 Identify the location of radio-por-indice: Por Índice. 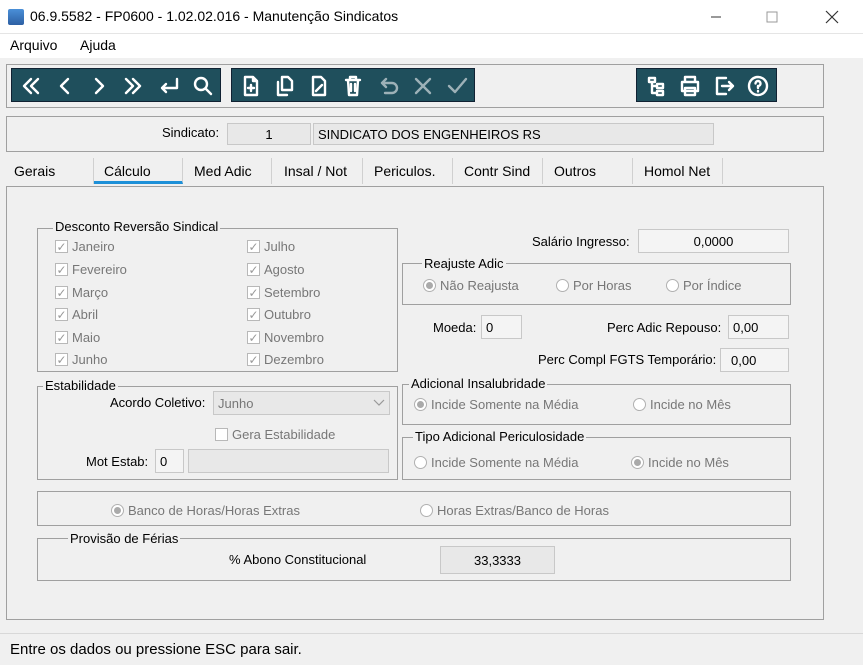
(704, 285).